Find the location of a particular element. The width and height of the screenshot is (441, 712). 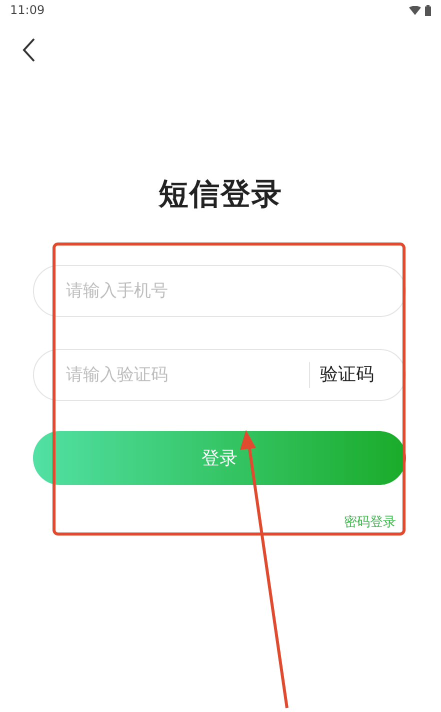

get-code-button: 验证码 is located at coordinates (357, 375).